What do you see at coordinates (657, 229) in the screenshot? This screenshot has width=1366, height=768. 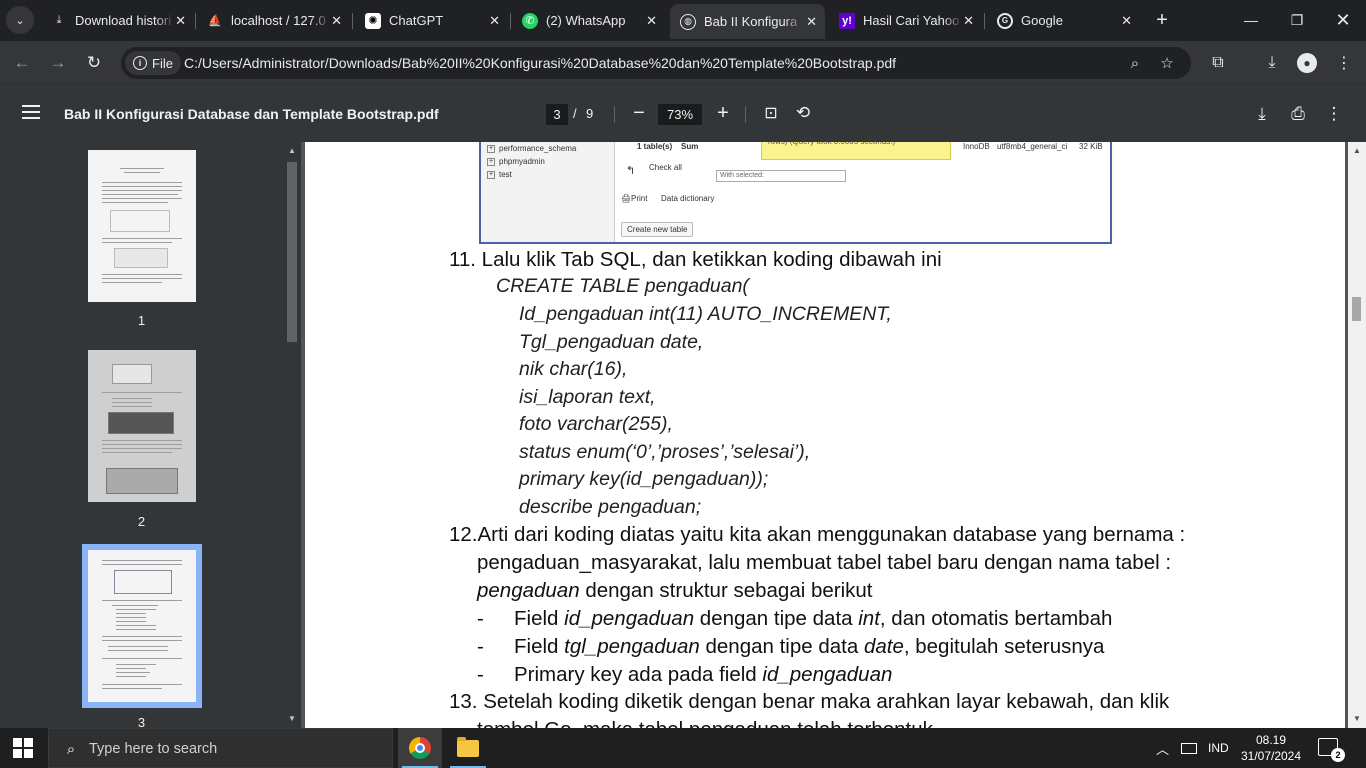 I see `create-table-button: Create new table` at bounding box center [657, 229].